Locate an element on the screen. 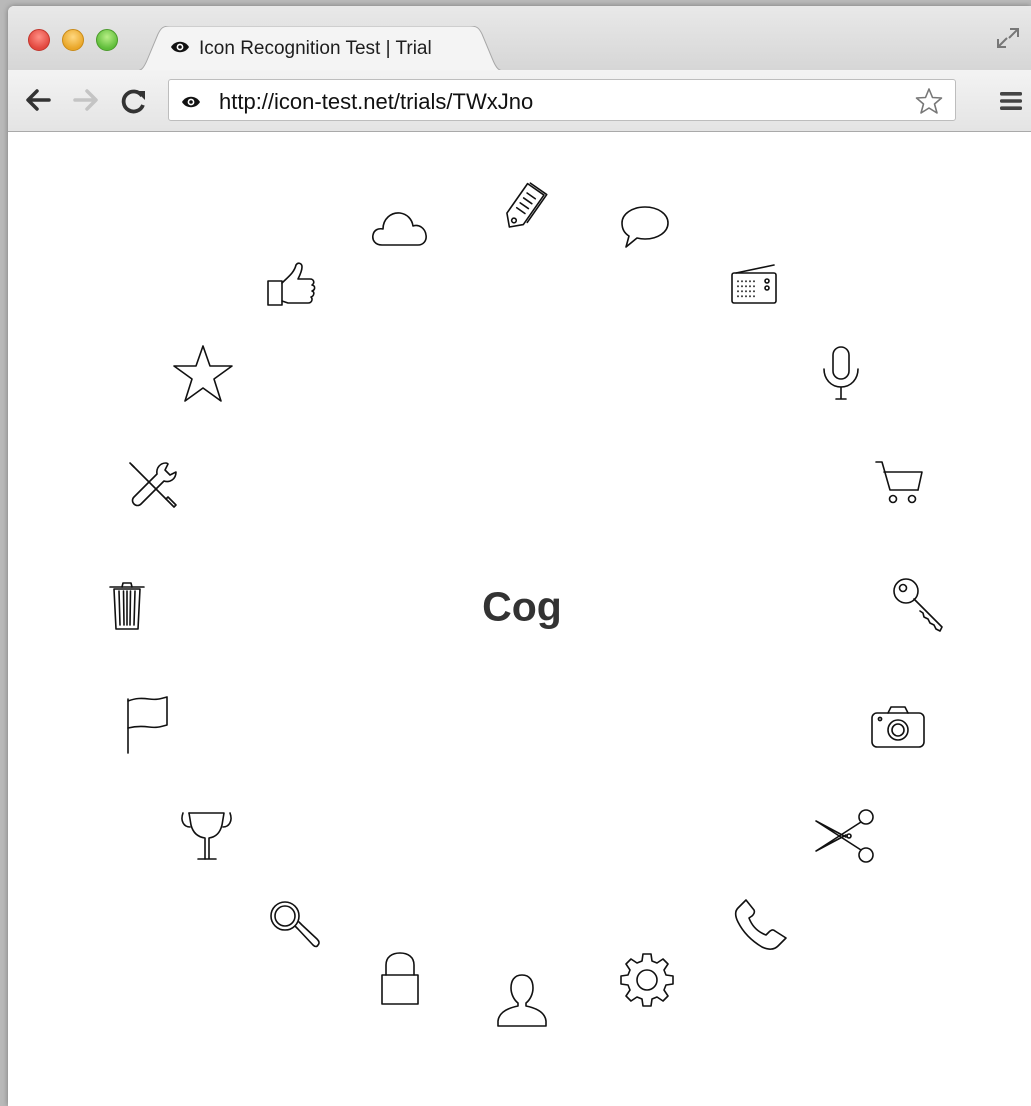 This screenshot has height=1106, width=1031. browser-tab: Icon Recognition Test | Trial is located at coordinates (320, 49).